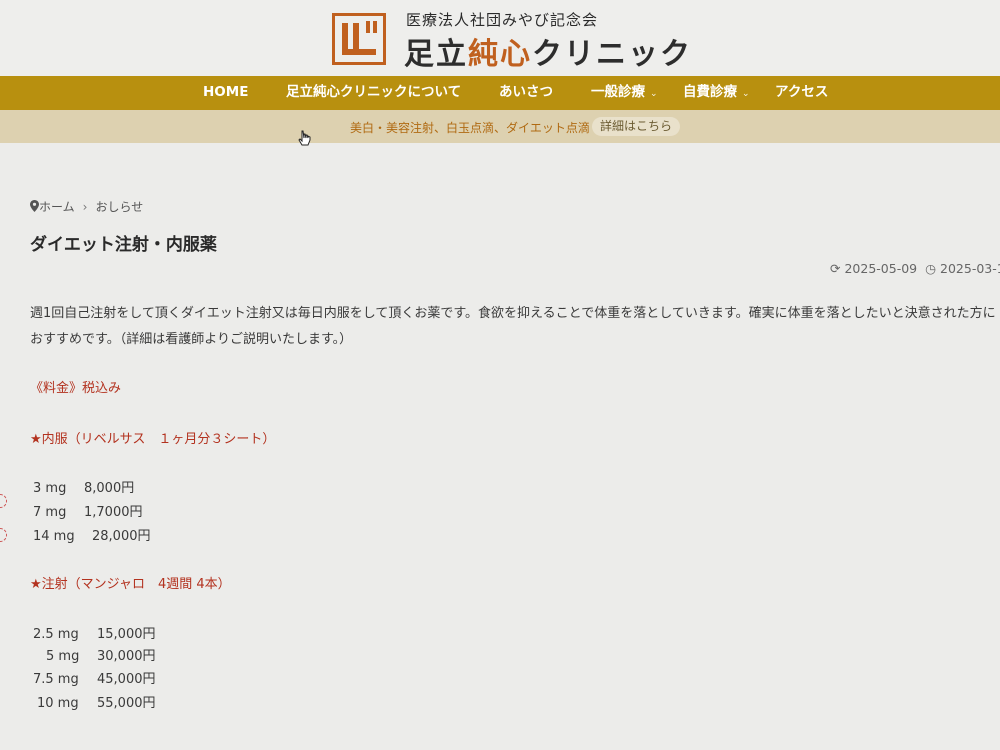 This screenshot has width=1000, height=750. I want to click on breadcrumb: ホーム › おしらせ, so click(86, 206).